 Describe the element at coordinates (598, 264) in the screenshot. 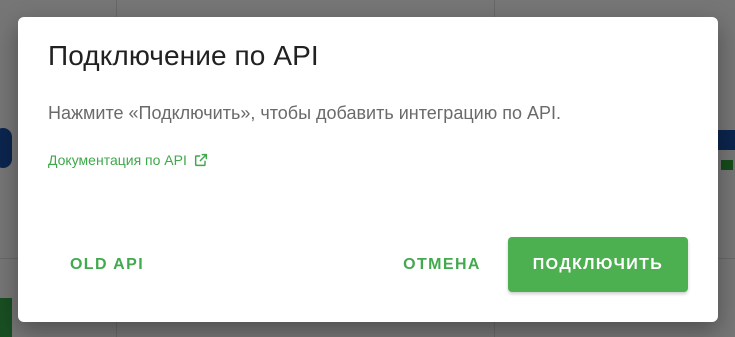

I see `connect-button: ПОДКЛЮЧИТЬ` at that location.